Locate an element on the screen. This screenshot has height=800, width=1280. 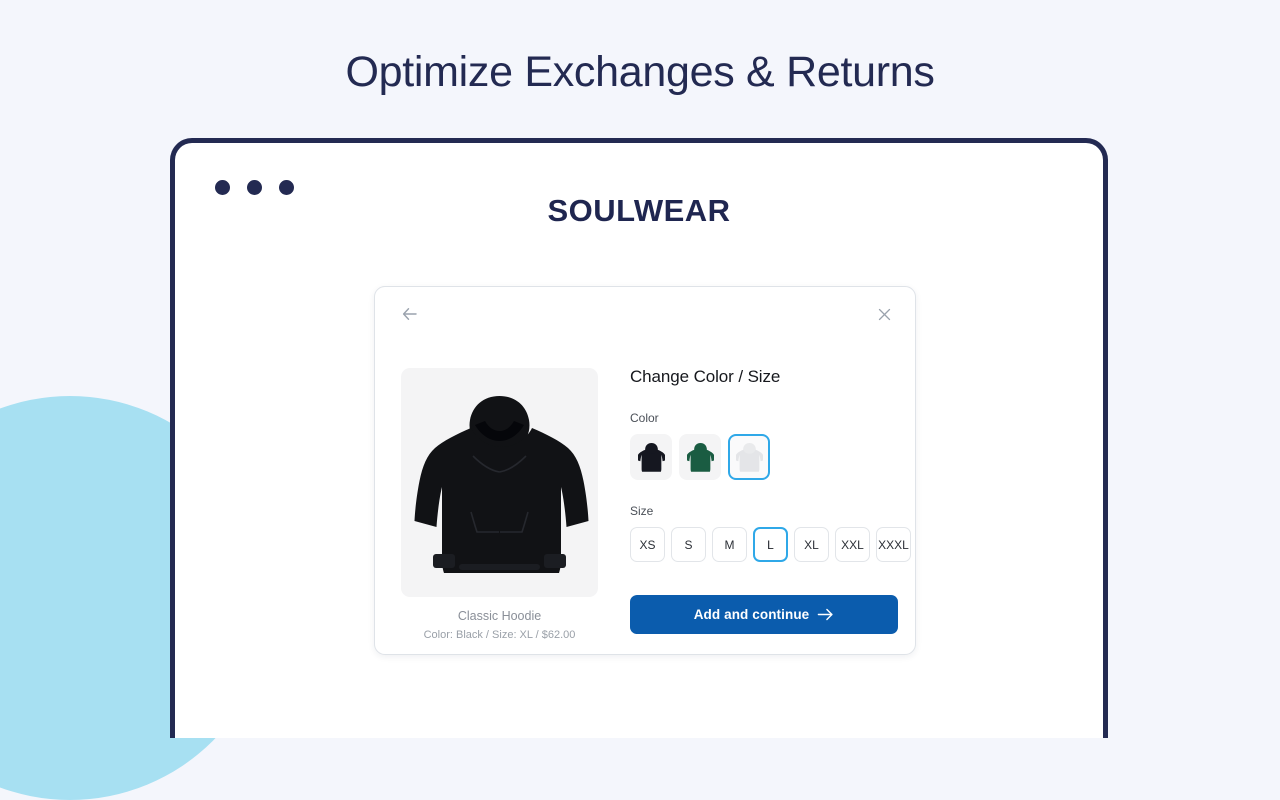
size-label: Size is located at coordinates (642, 511).